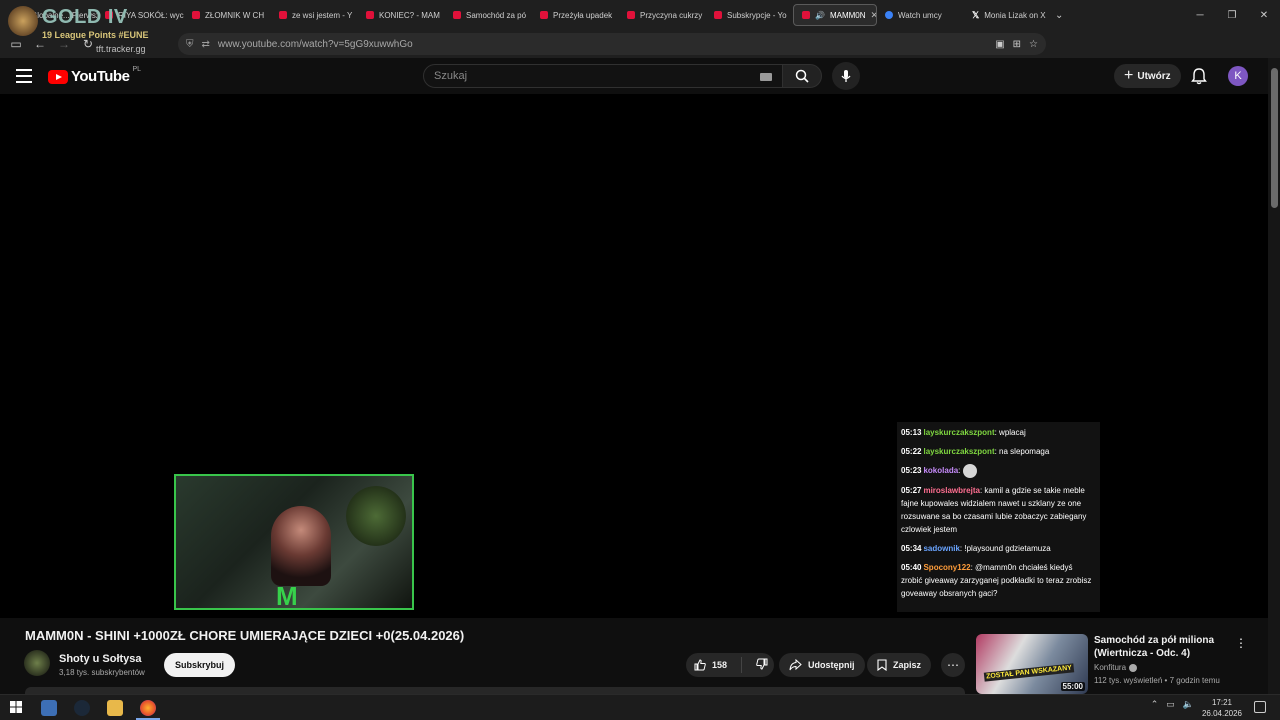  What do you see at coordinates (206, 44) in the screenshot?
I see `permissions-icon: ⇄` at bounding box center [206, 44].